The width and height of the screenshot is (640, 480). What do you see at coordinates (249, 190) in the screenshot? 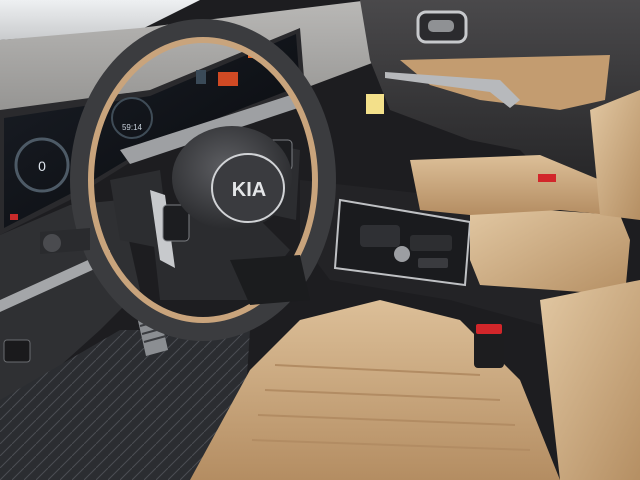
I see `kia-logo: KIA` at bounding box center [249, 190].